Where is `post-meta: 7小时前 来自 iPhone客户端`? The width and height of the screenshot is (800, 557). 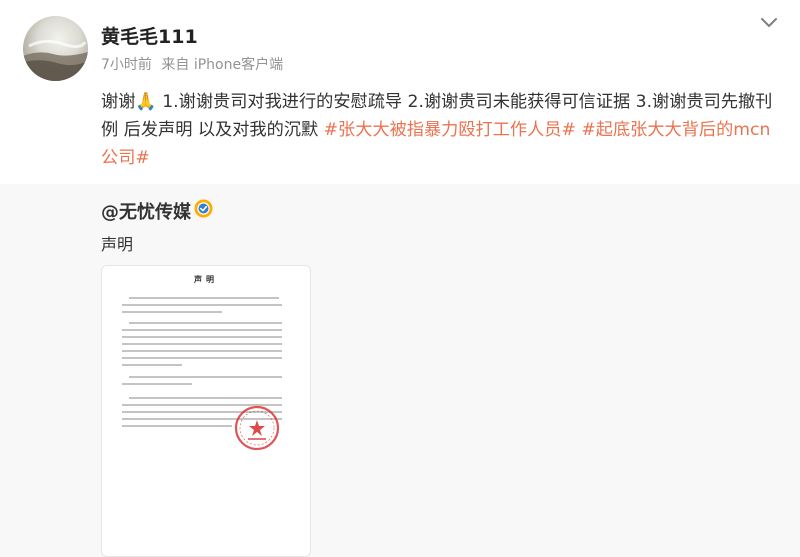
post-meta: 7小时前 来自 iPhone客户端 is located at coordinates (194, 64).